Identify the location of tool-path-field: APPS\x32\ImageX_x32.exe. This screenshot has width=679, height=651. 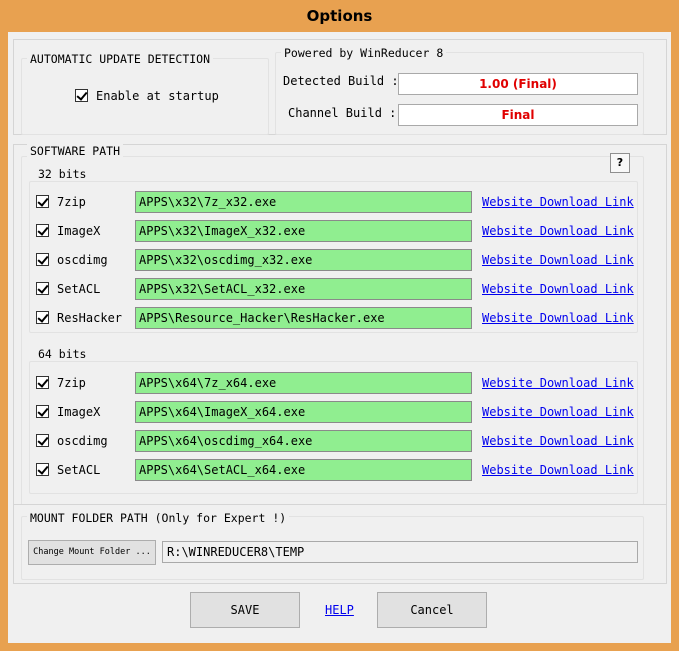
(303, 231).